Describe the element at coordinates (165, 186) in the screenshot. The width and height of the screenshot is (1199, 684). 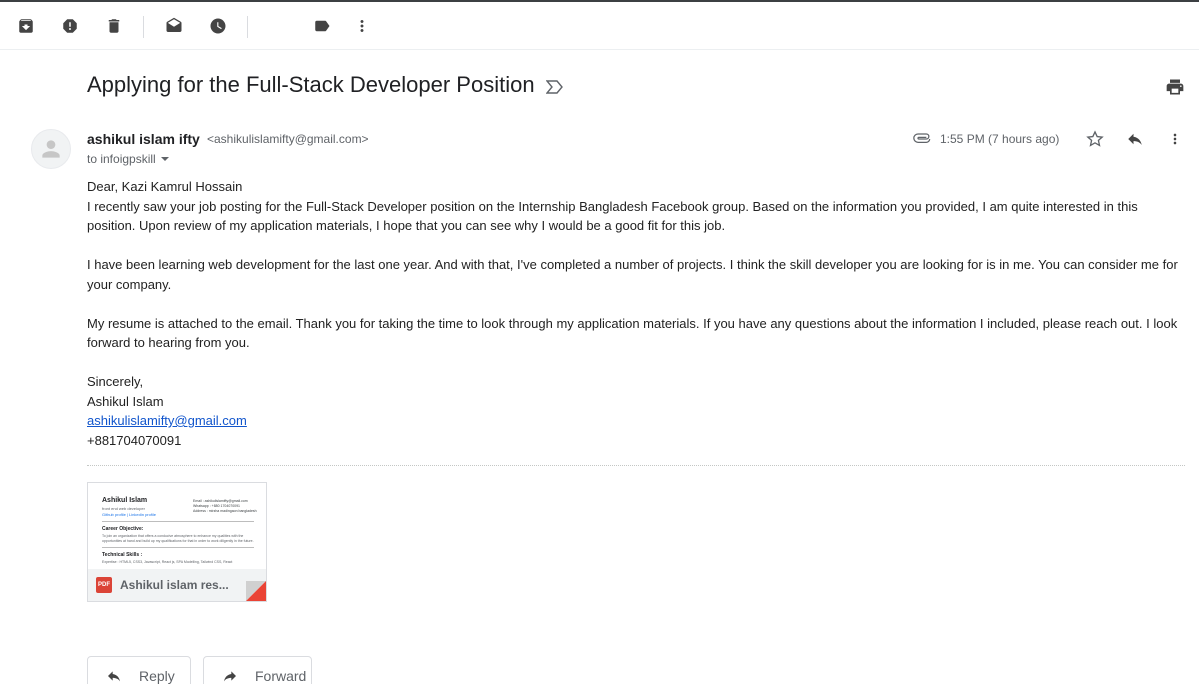
I see `greeting: Dear, Kazi Kamrul Hossain` at that location.